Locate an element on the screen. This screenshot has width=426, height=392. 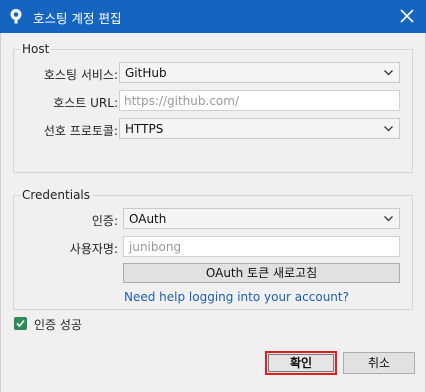
auth-select: OAuth is located at coordinates (261, 218).